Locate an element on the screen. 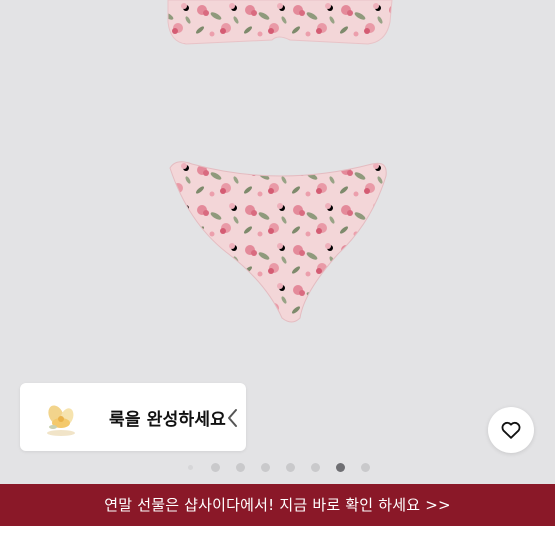  chevron-left-icon is located at coordinates (232, 418).